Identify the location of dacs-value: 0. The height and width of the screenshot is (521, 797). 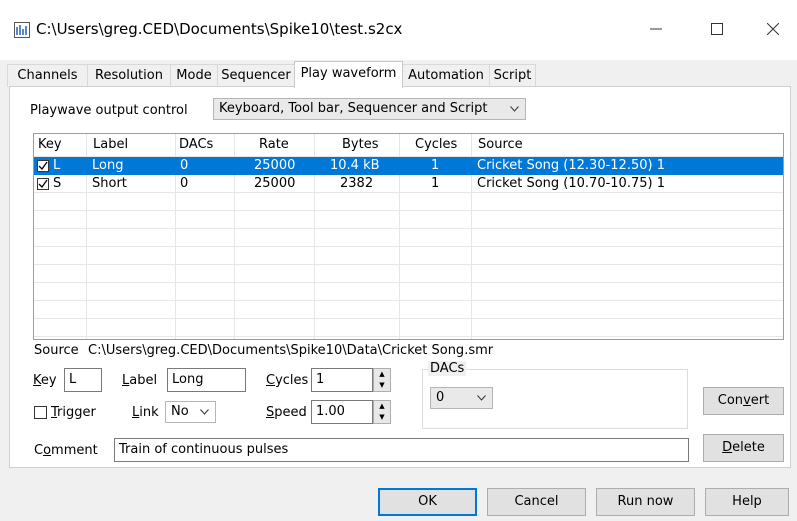
(440, 397).